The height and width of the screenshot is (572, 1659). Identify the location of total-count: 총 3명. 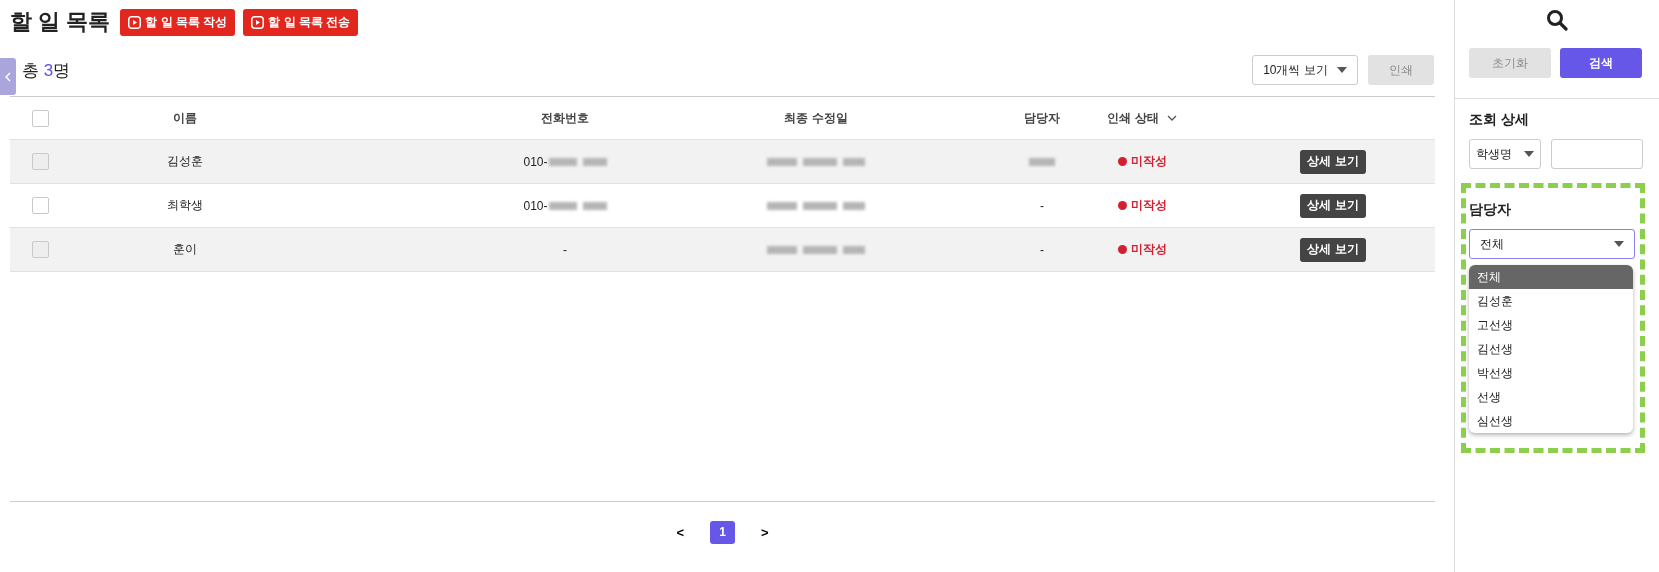
(46, 70).